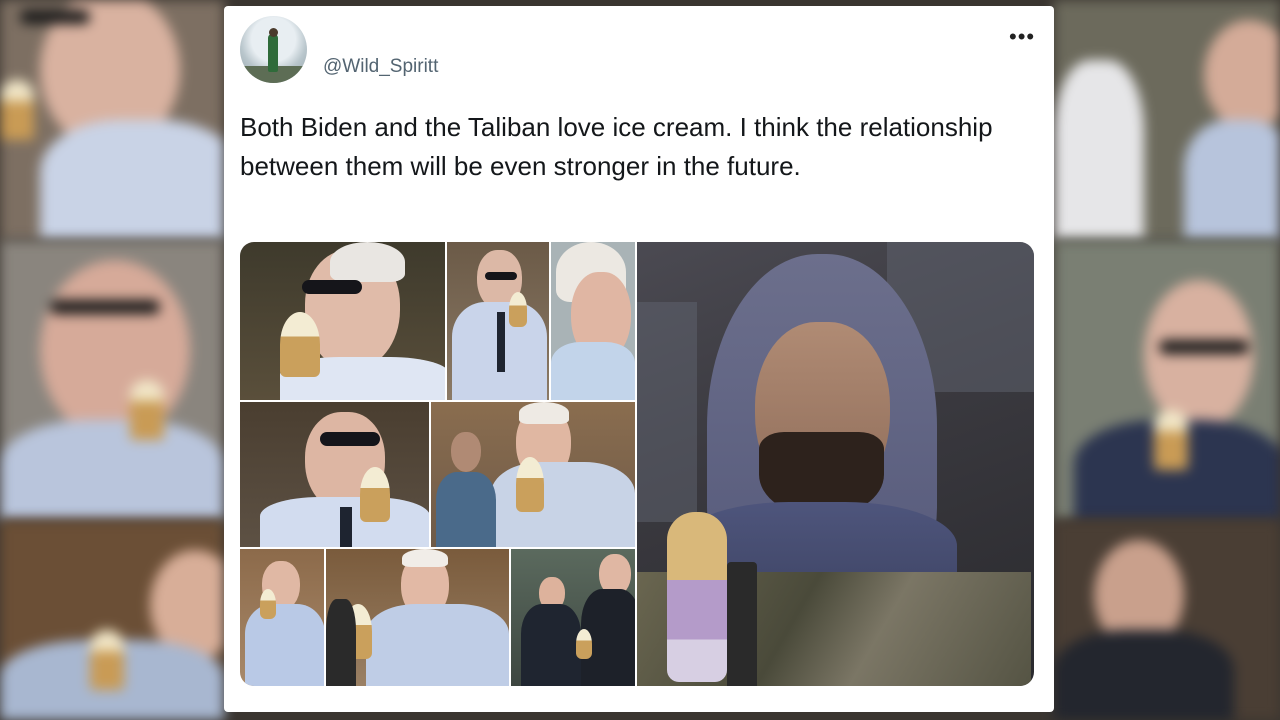 This screenshot has width=1280, height=720. What do you see at coordinates (498, 321) in the screenshot?
I see `photo-biden-licking-cone` at bounding box center [498, 321].